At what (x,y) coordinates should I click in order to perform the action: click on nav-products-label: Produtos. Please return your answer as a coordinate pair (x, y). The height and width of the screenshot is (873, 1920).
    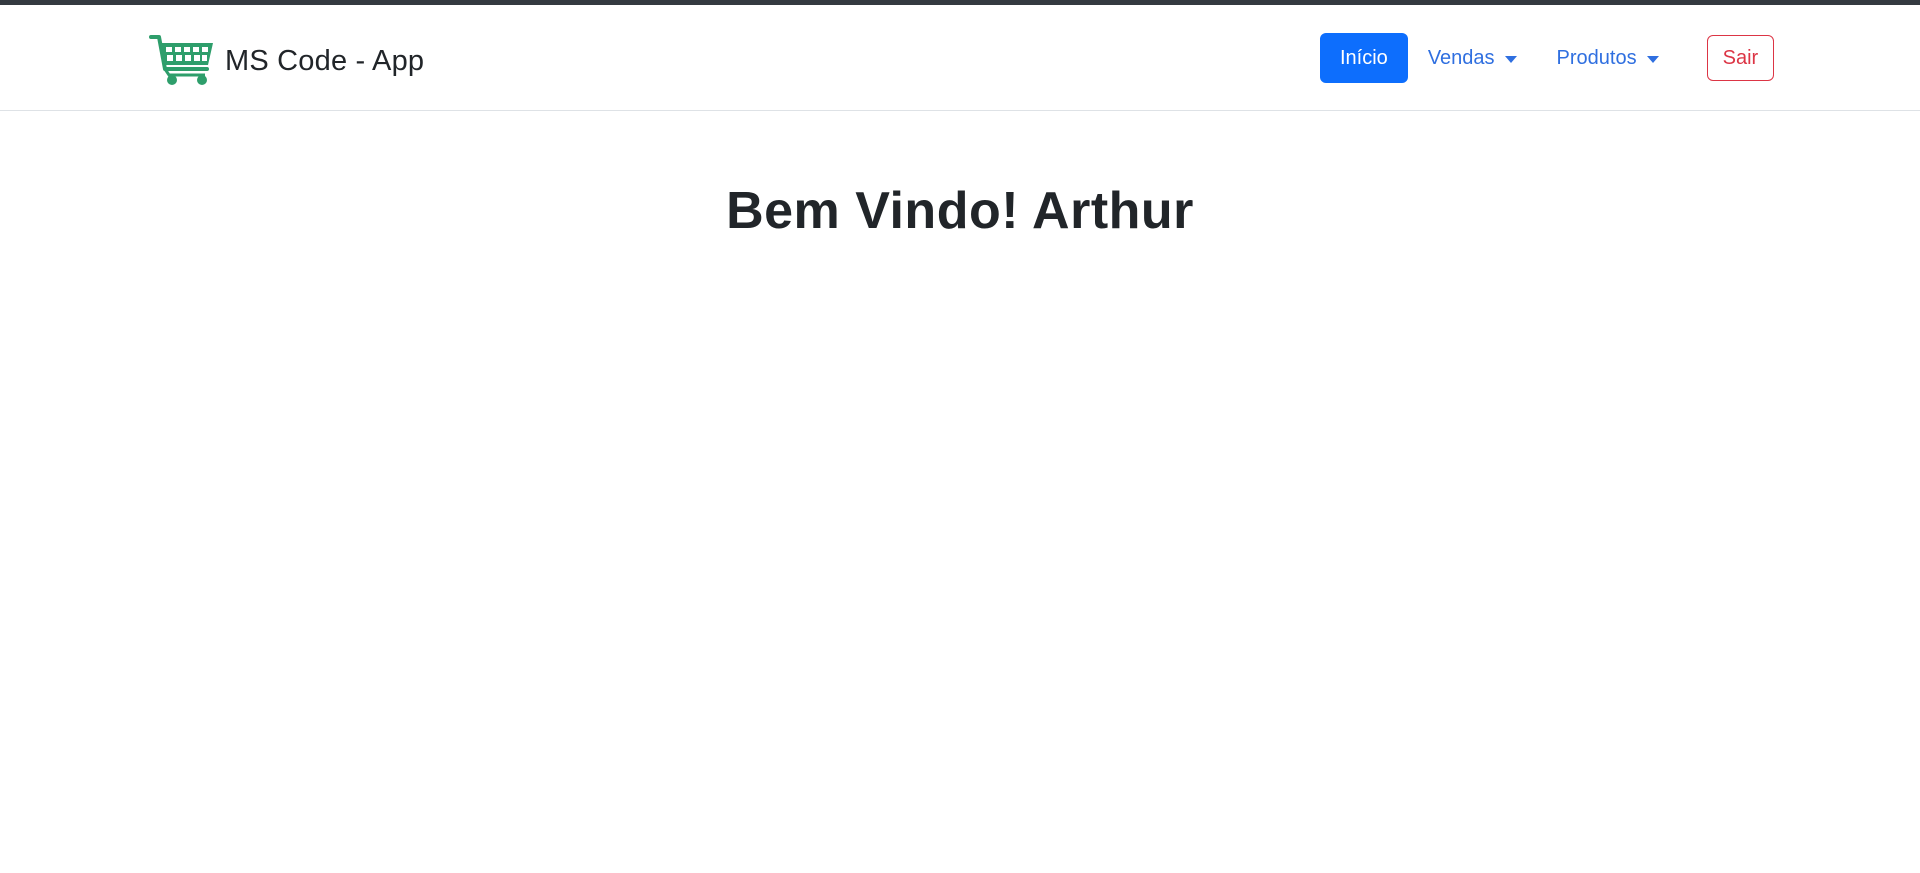
    Looking at the image, I should click on (1596, 57).